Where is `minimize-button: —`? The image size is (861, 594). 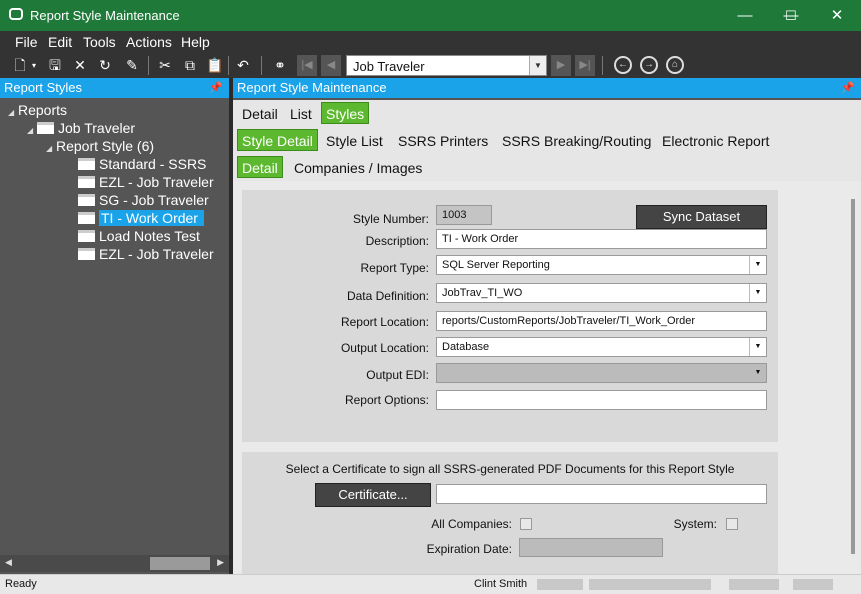 minimize-button: — is located at coordinates (745, 15).